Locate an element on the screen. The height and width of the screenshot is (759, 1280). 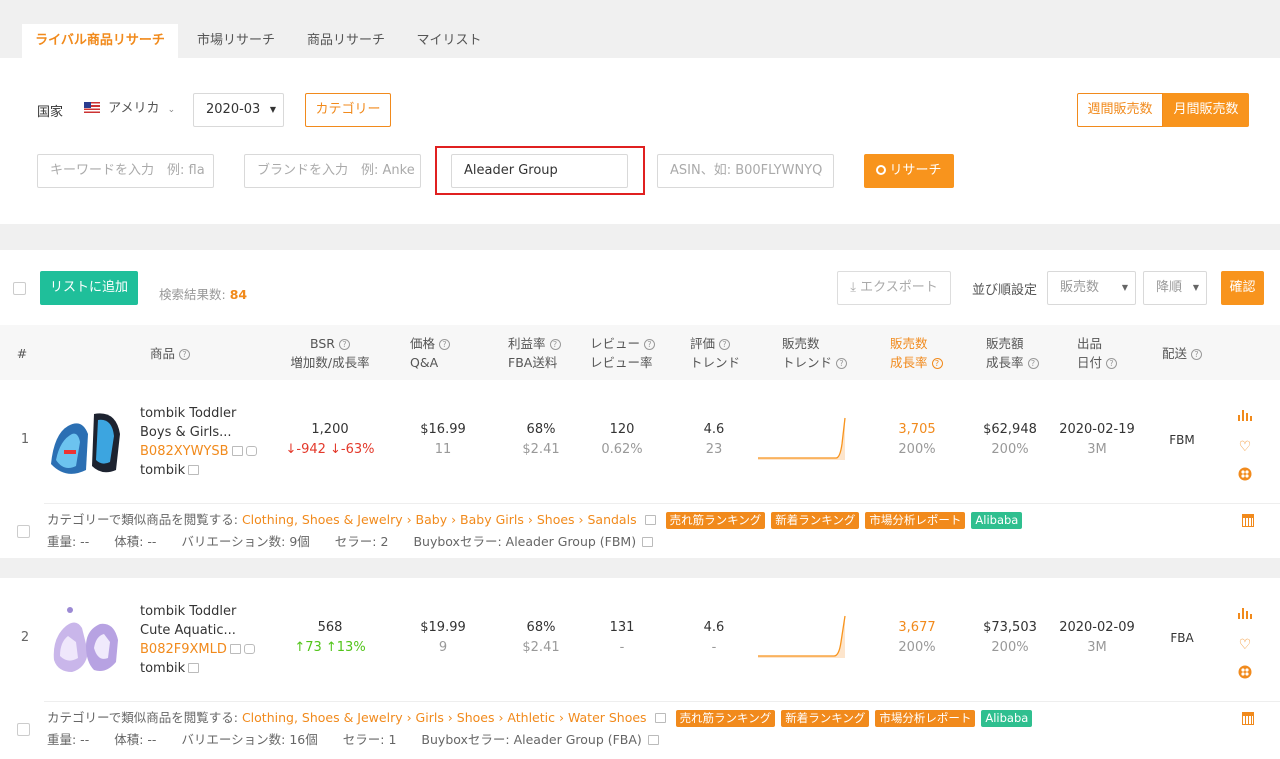
col-product-label: 商品 is located at coordinates (163, 353).